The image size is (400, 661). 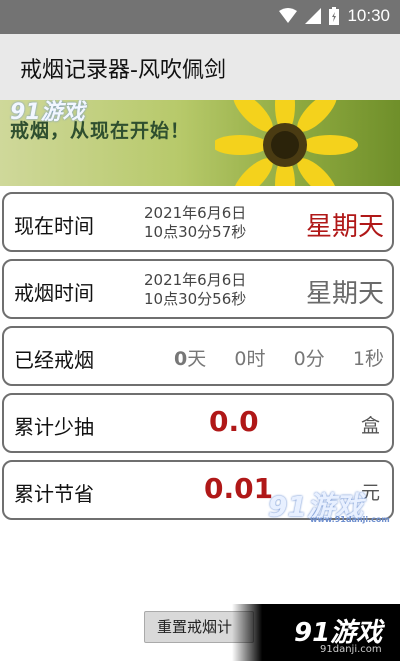 What do you see at coordinates (200, 17) in the screenshot?
I see `status-bar: 10:30` at bounding box center [200, 17].